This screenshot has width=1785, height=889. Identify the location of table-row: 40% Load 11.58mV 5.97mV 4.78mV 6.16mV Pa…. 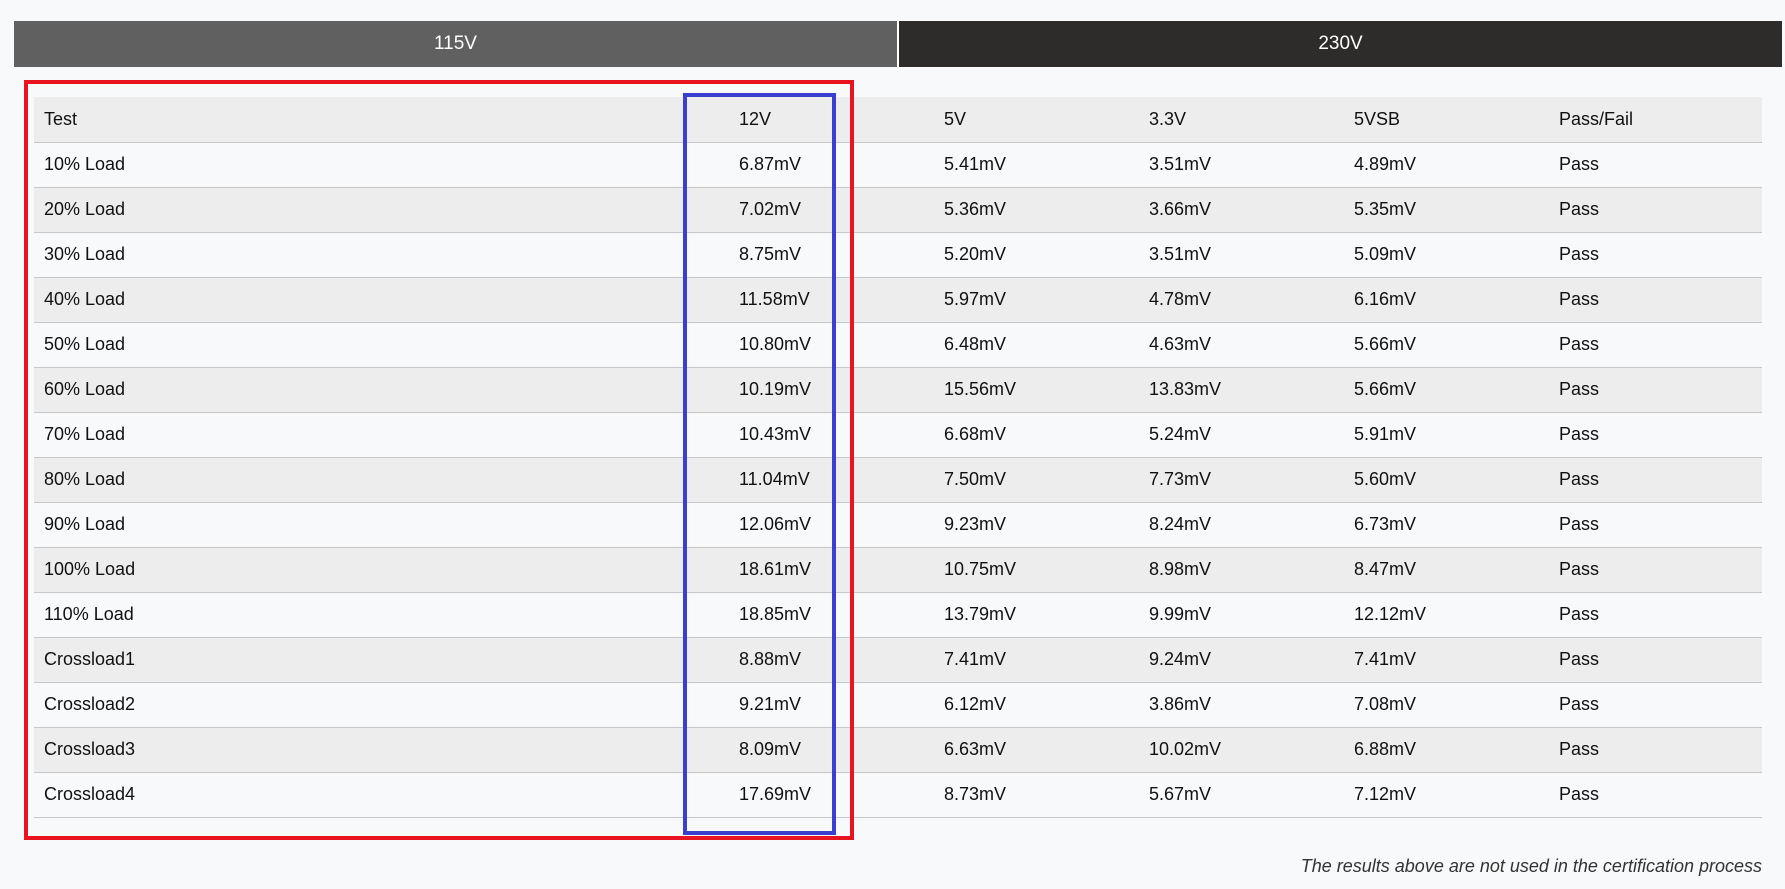
(898, 300).